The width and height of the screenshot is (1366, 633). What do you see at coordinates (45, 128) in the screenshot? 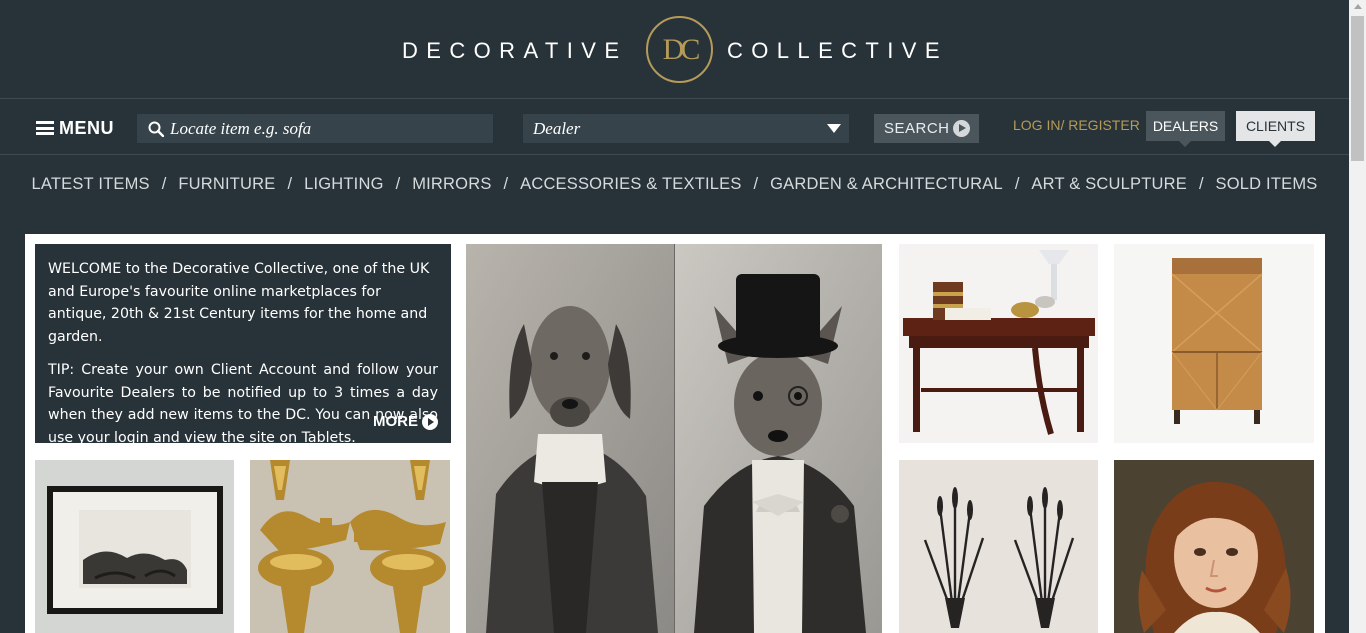
I see `hamburger-icon` at bounding box center [45, 128].